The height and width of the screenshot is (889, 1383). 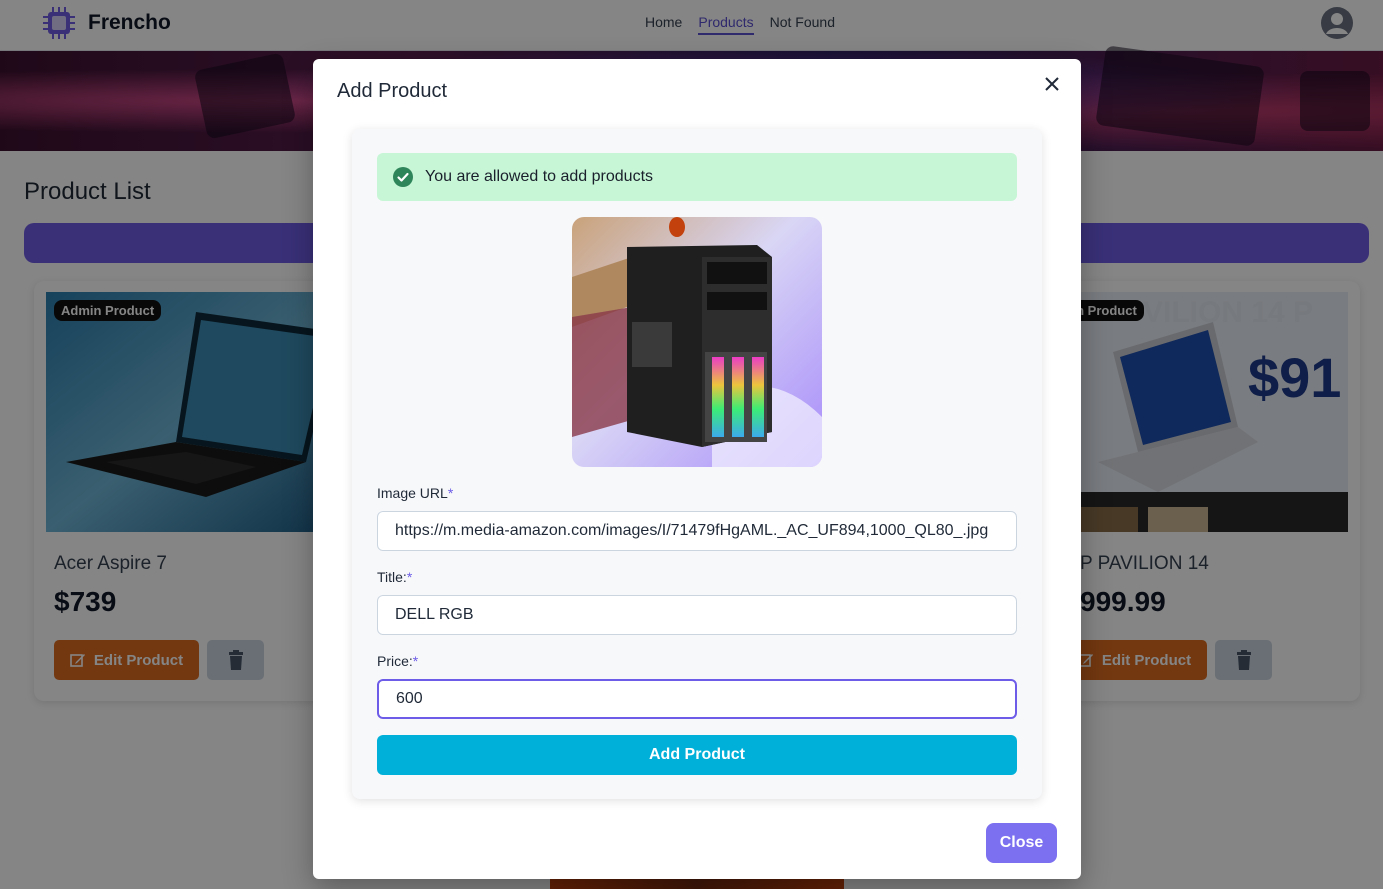 What do you see at coordinates (697, 177) in the screenshot?
I see `success-alert: You are allowed to add products` at bounding box center [697, 177].